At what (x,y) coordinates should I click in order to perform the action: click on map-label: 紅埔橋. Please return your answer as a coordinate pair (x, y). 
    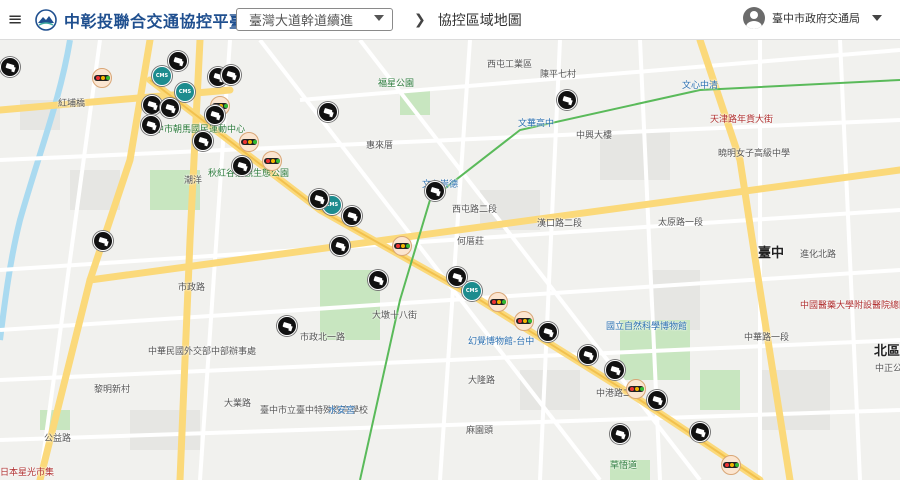
    Looking at the image, I should click on (72, 104).